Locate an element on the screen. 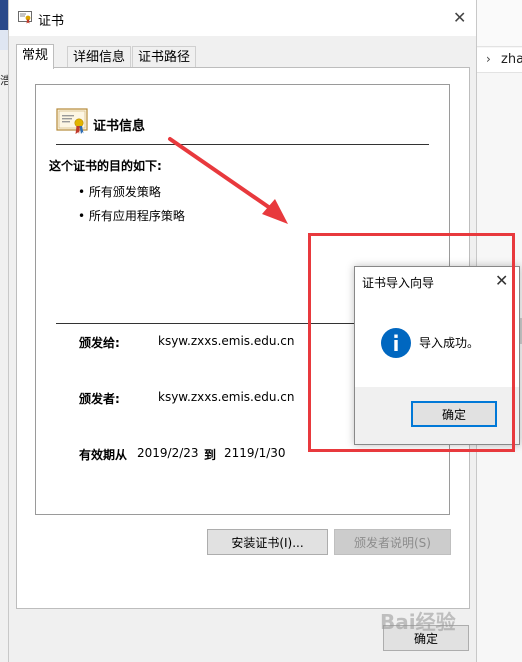  info-icon is located at coordinates (396, 343).